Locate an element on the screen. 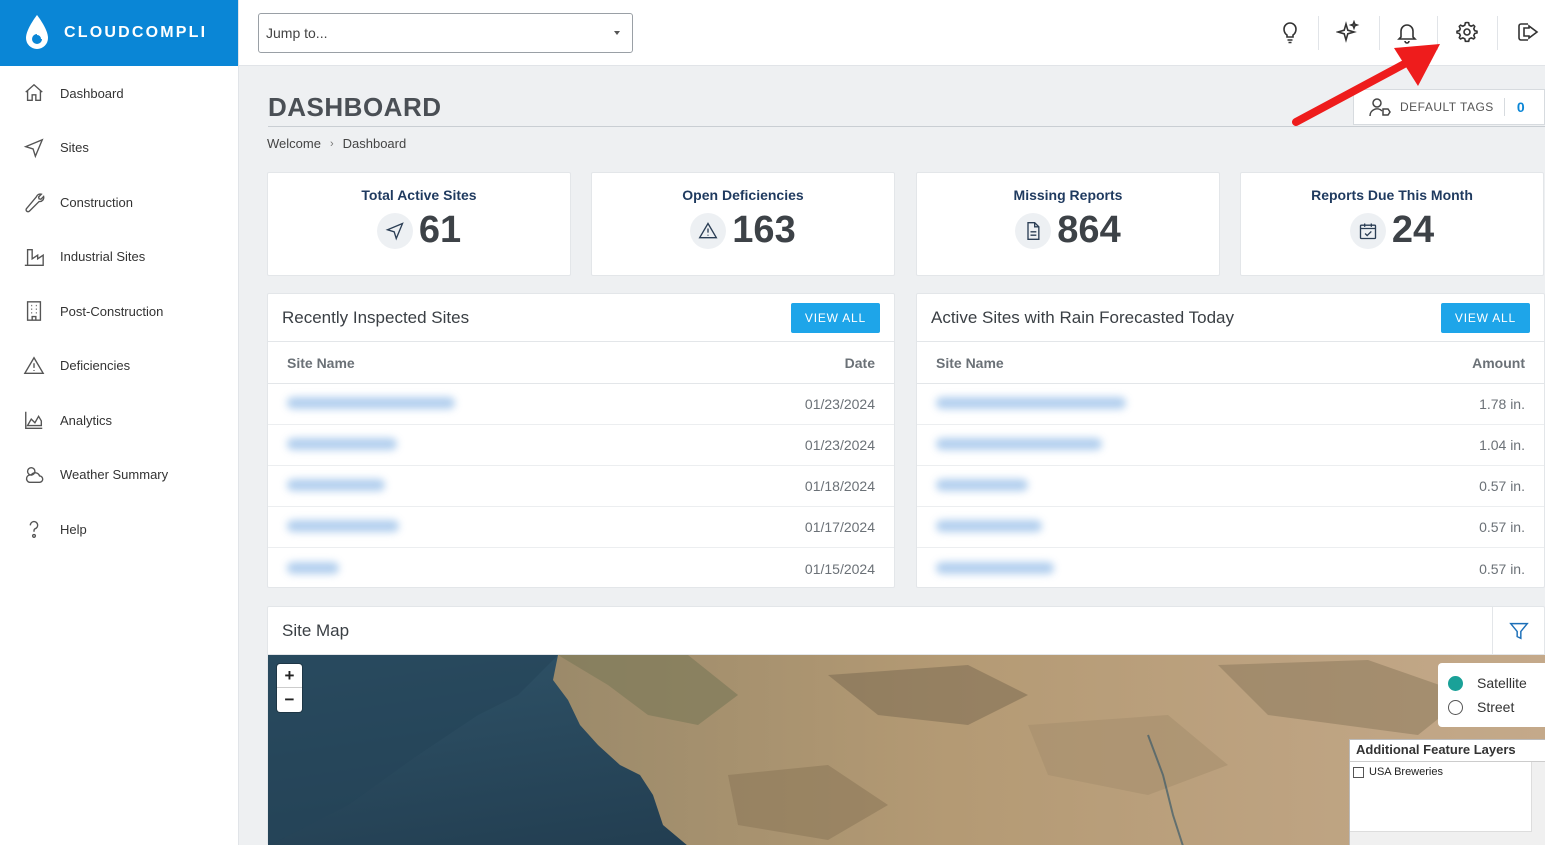  row-amount: 1.78 in. is located at coordinates (1502, 404).